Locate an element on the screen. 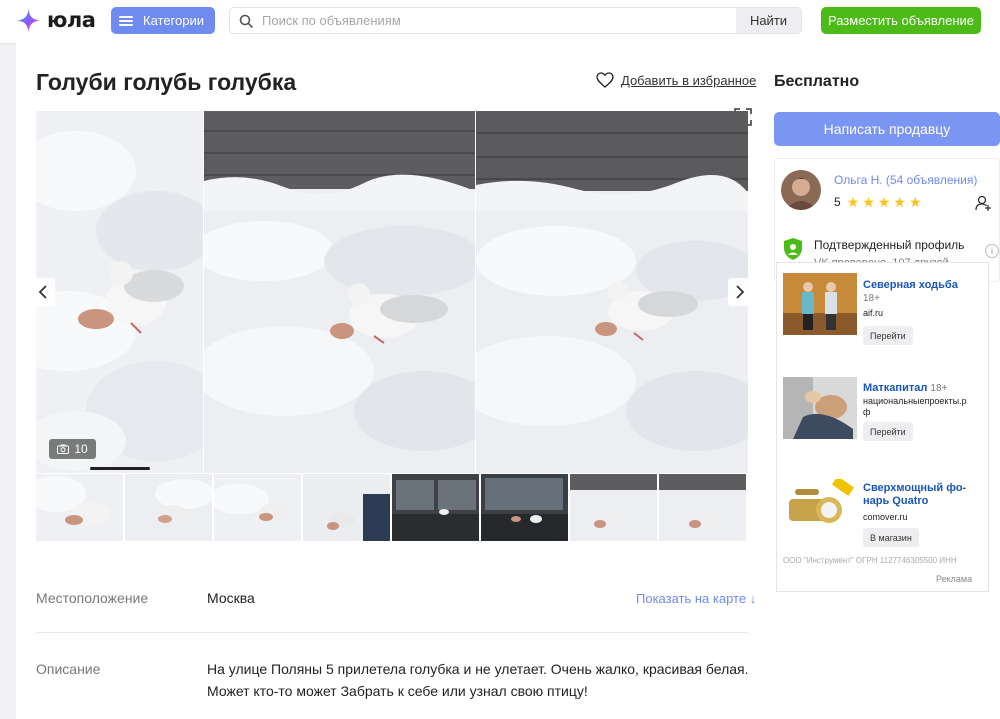 The width and height of the screenshot is (1000, 719). ad-item: Северная ходьба 18+ aif.ru Перейти is located at coordinates (883, 313).